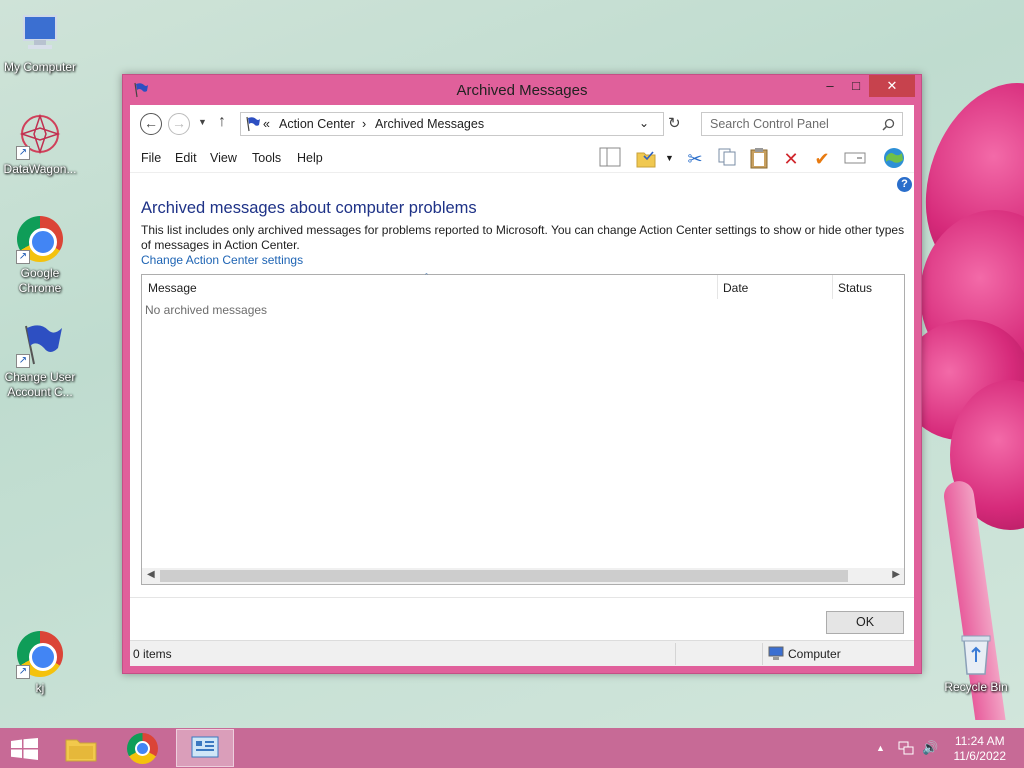 Image resolution: width=1024 pixels, height=768 pixels. I want to click on scrollbar-thumb, so click(504, 576).